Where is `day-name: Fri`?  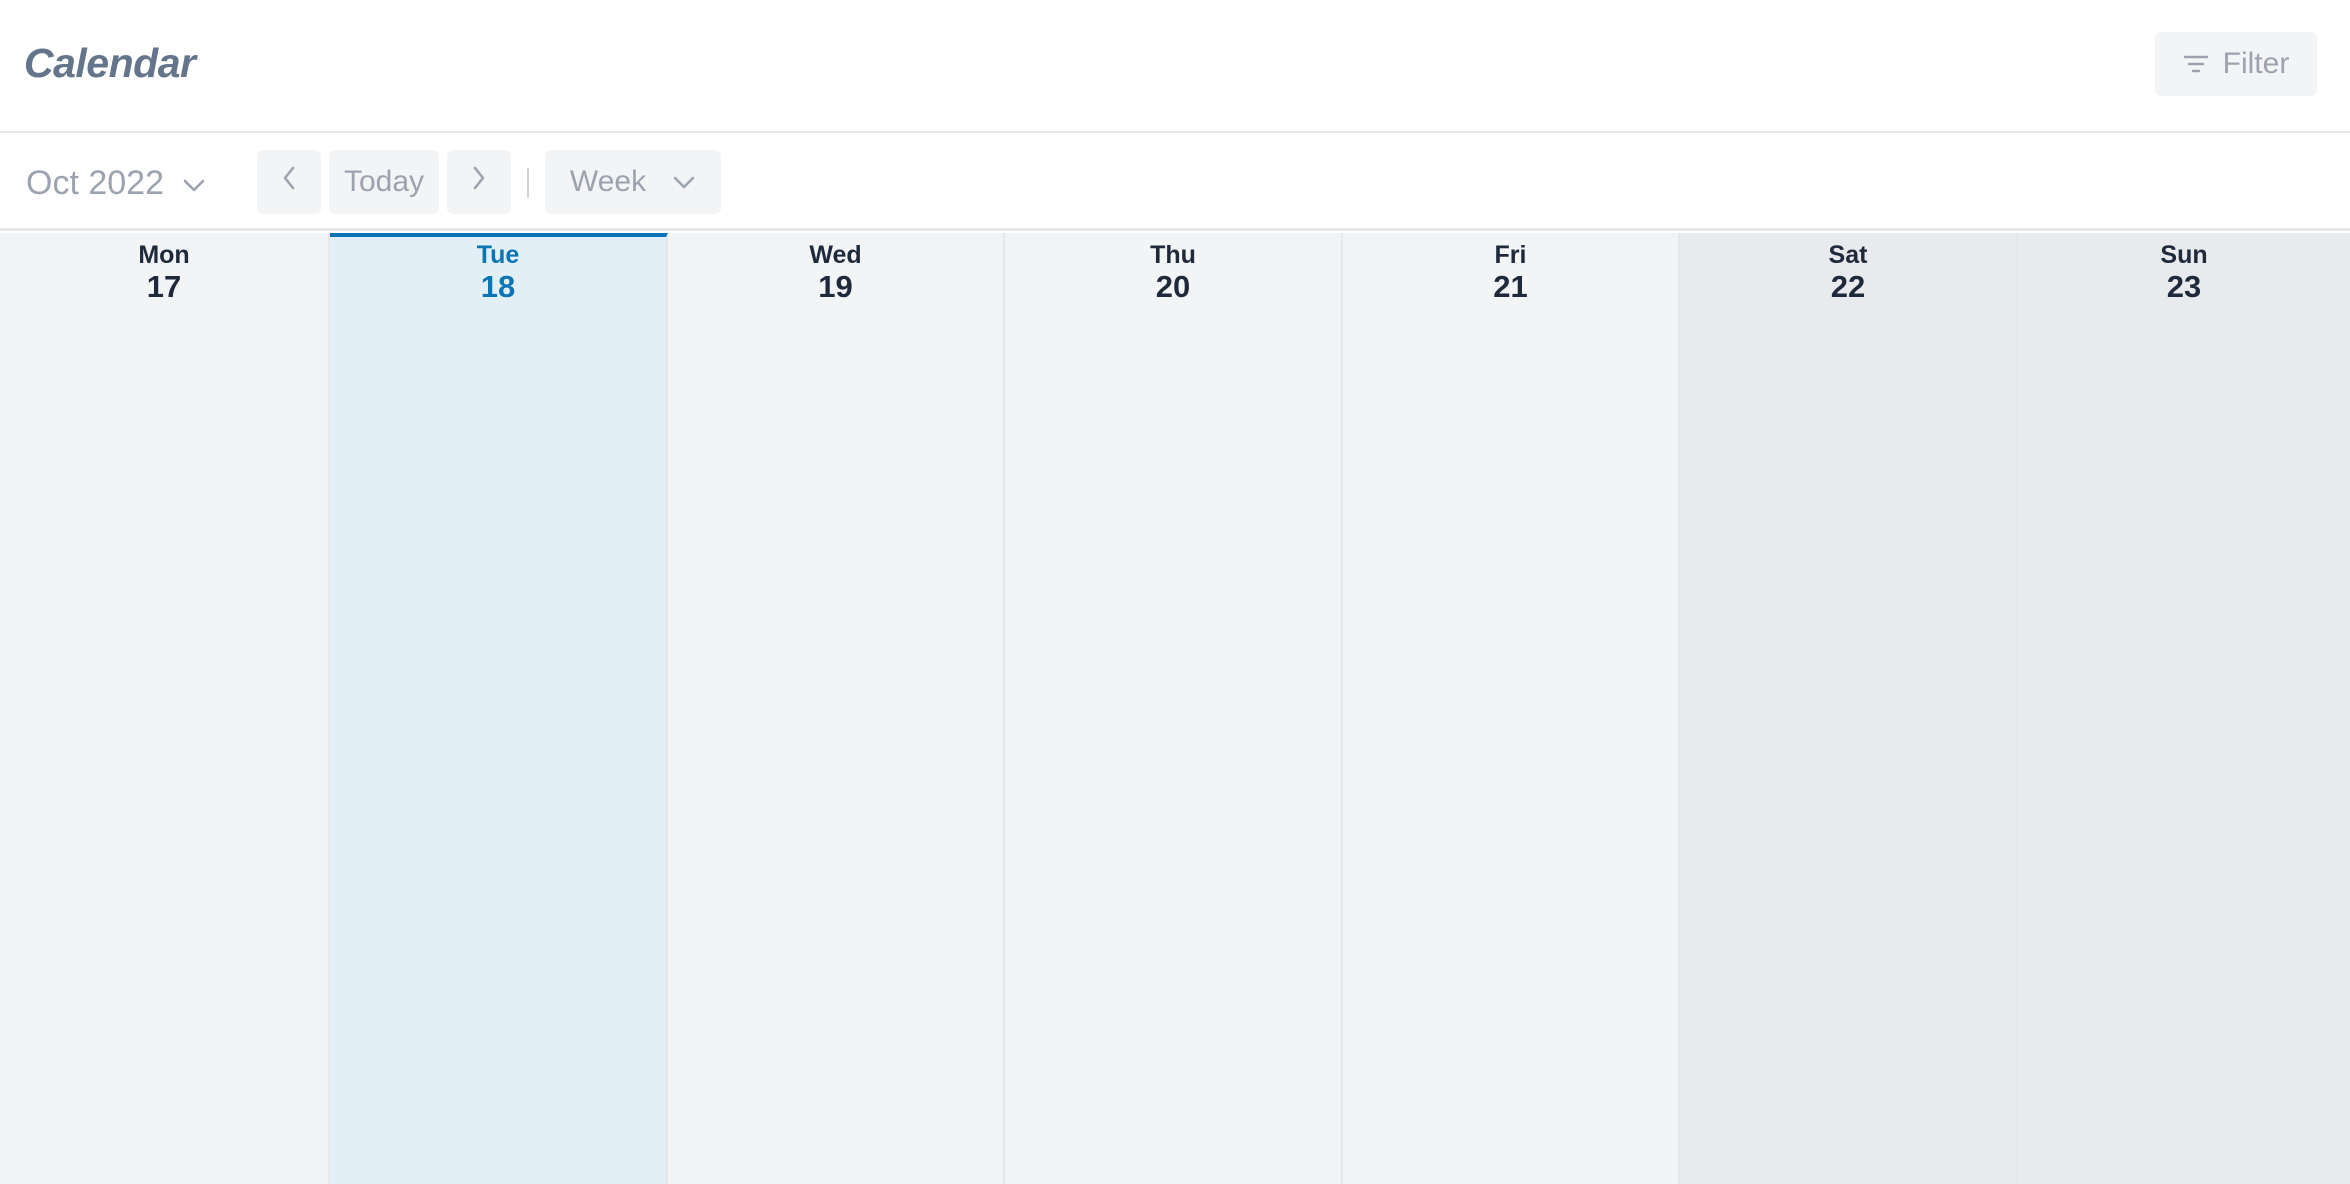 day-name: Fri is located at coordinates (1510, 255).